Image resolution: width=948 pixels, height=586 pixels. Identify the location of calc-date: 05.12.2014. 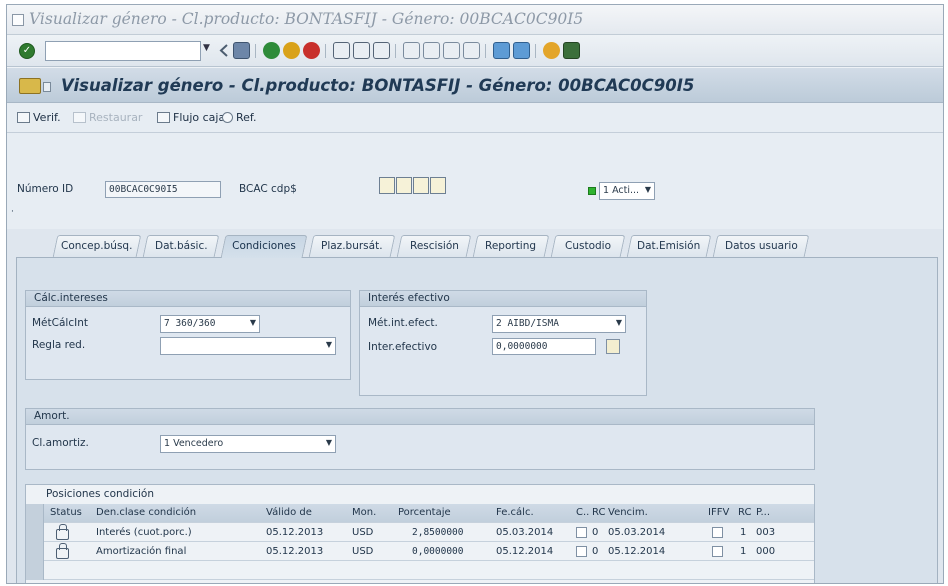
(525, 551).